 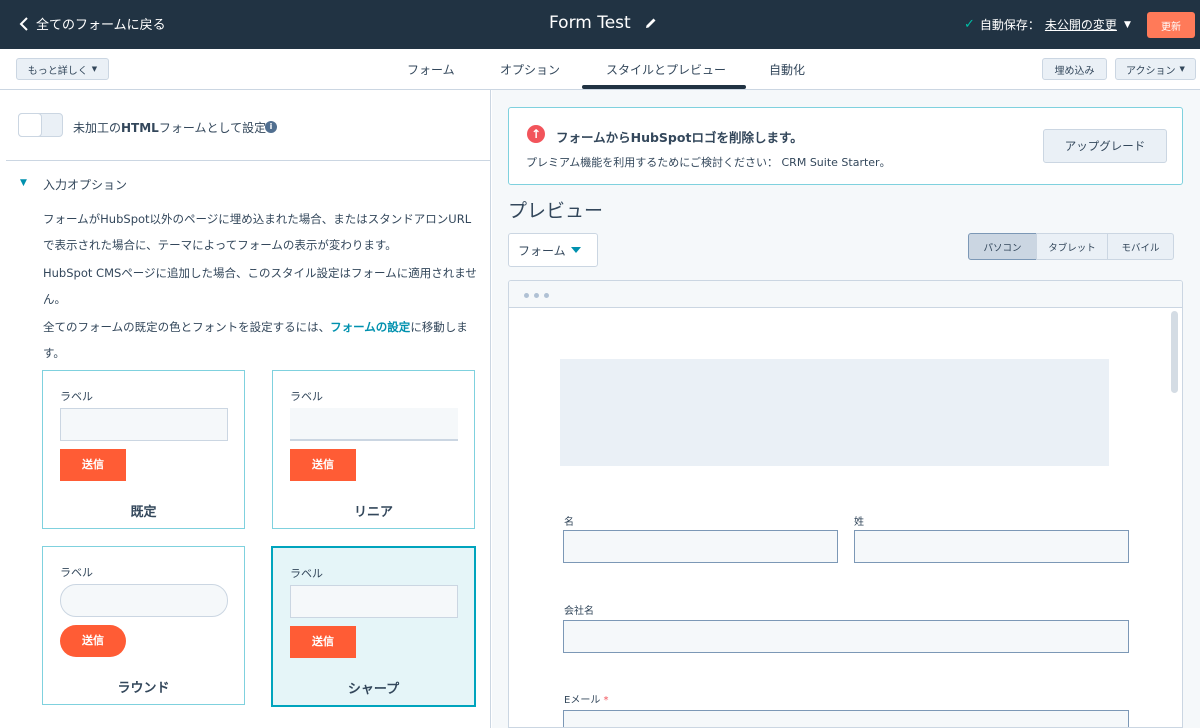 I want to click on email-label: Eメール *, so click(x=586, y=698).